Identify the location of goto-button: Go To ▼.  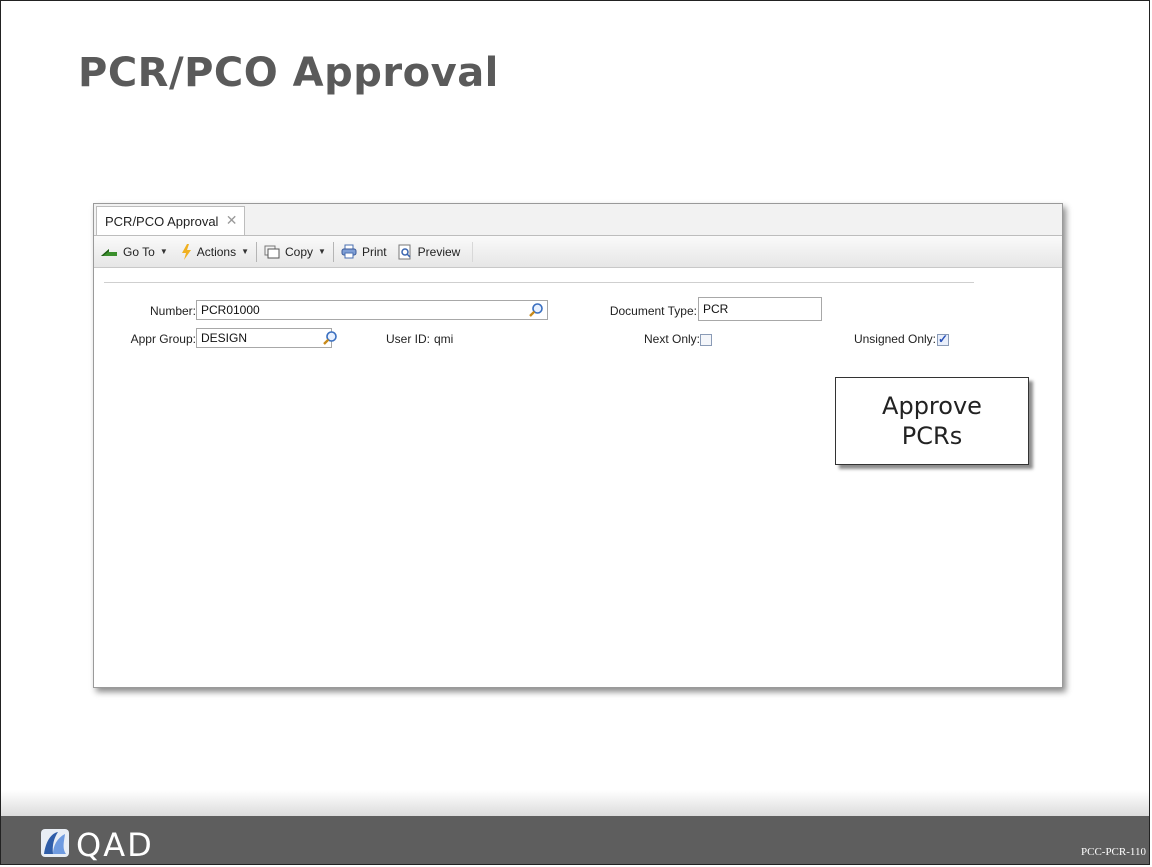
(134, 252).